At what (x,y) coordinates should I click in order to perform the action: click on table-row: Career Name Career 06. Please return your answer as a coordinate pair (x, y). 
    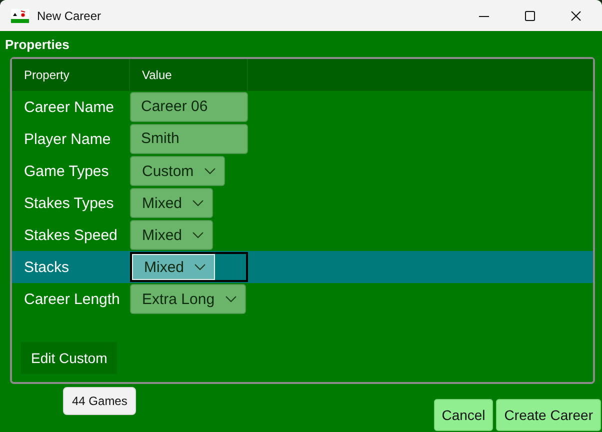
    Looking at the image, I should click on (302, 107).